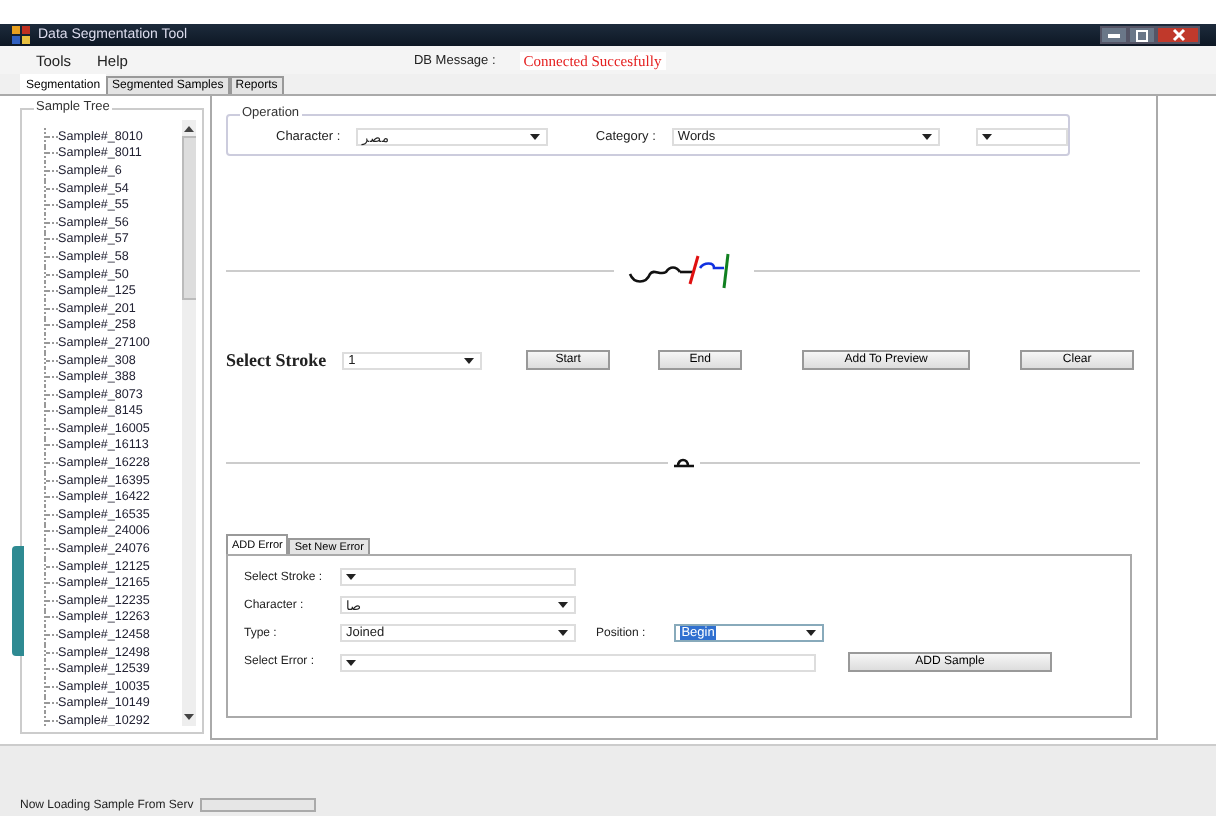 This screenshot has height=820, width=1216. Describe the element at coordinates (189, 129) in the screenshot. I see `scroll-up-icon` at that location.